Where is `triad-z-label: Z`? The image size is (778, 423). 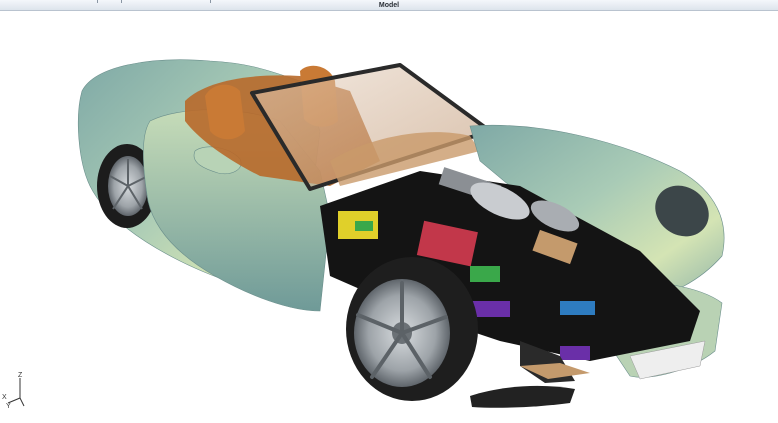 triad-z-label: Z is located at coordinates (20, 375).